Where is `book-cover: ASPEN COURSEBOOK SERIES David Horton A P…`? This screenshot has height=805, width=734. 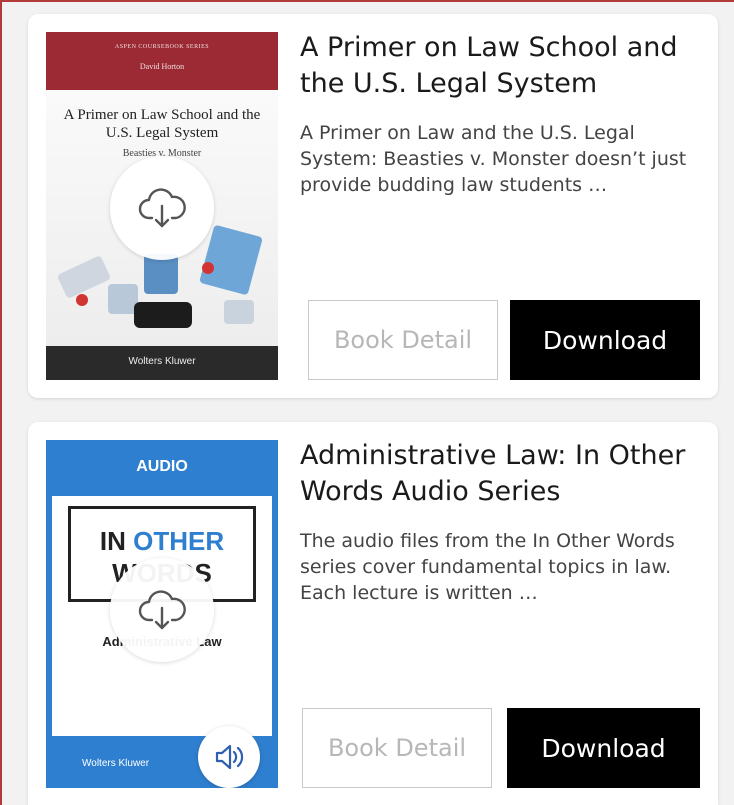
book-cover: ASPEN COURSEBOOK SERIES David Horton A P… is located at coordinates (162, 206).